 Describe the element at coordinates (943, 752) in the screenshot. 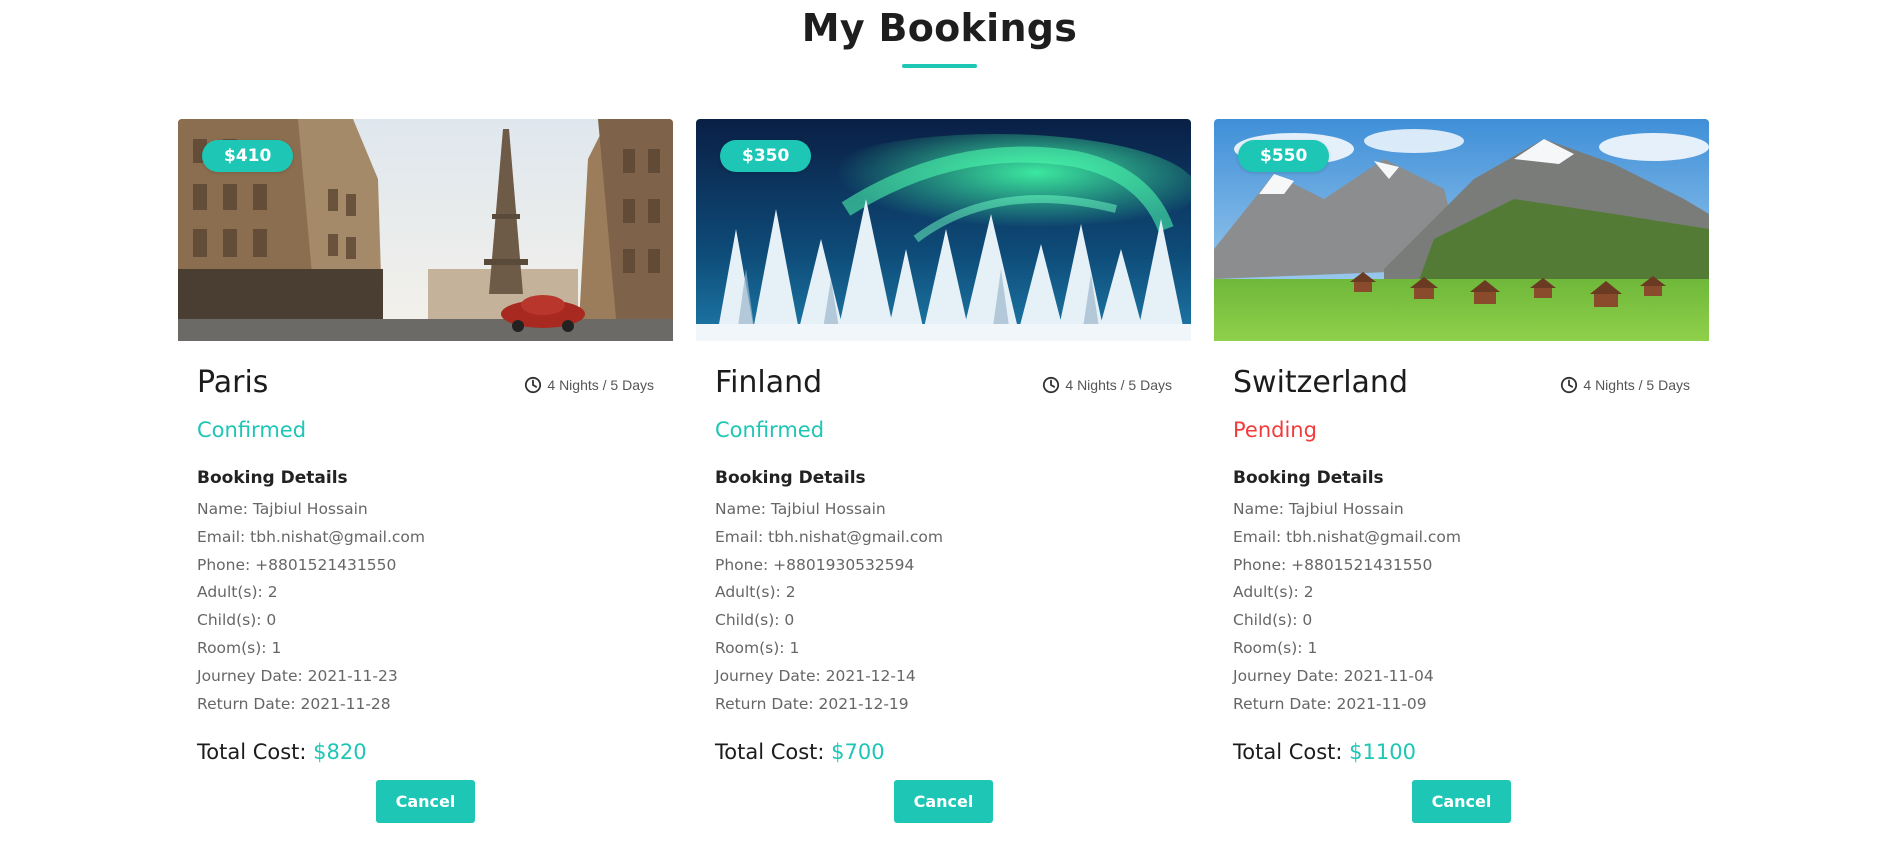

I see `total-cost: Total Cost: $700` at that location.